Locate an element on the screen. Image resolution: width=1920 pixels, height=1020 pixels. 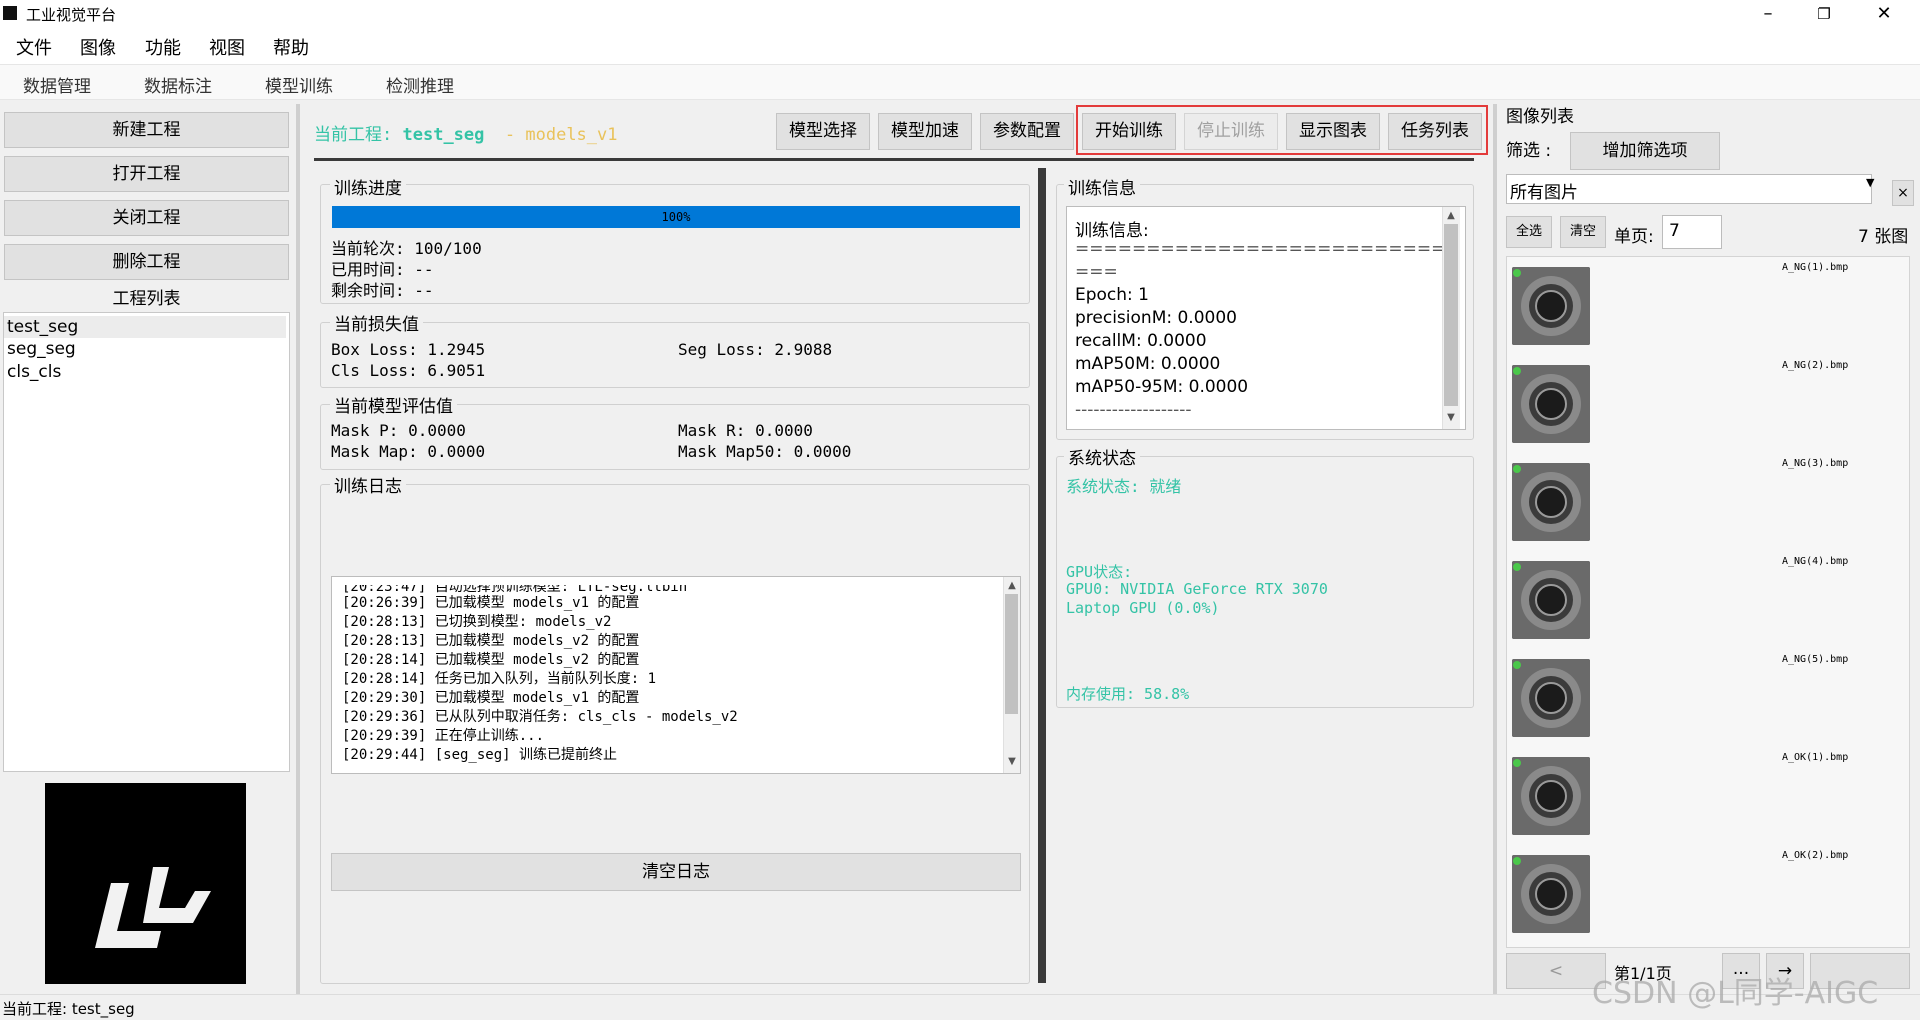
tab-data-annotation: 数据标注 is located at coordinates (178, 84).